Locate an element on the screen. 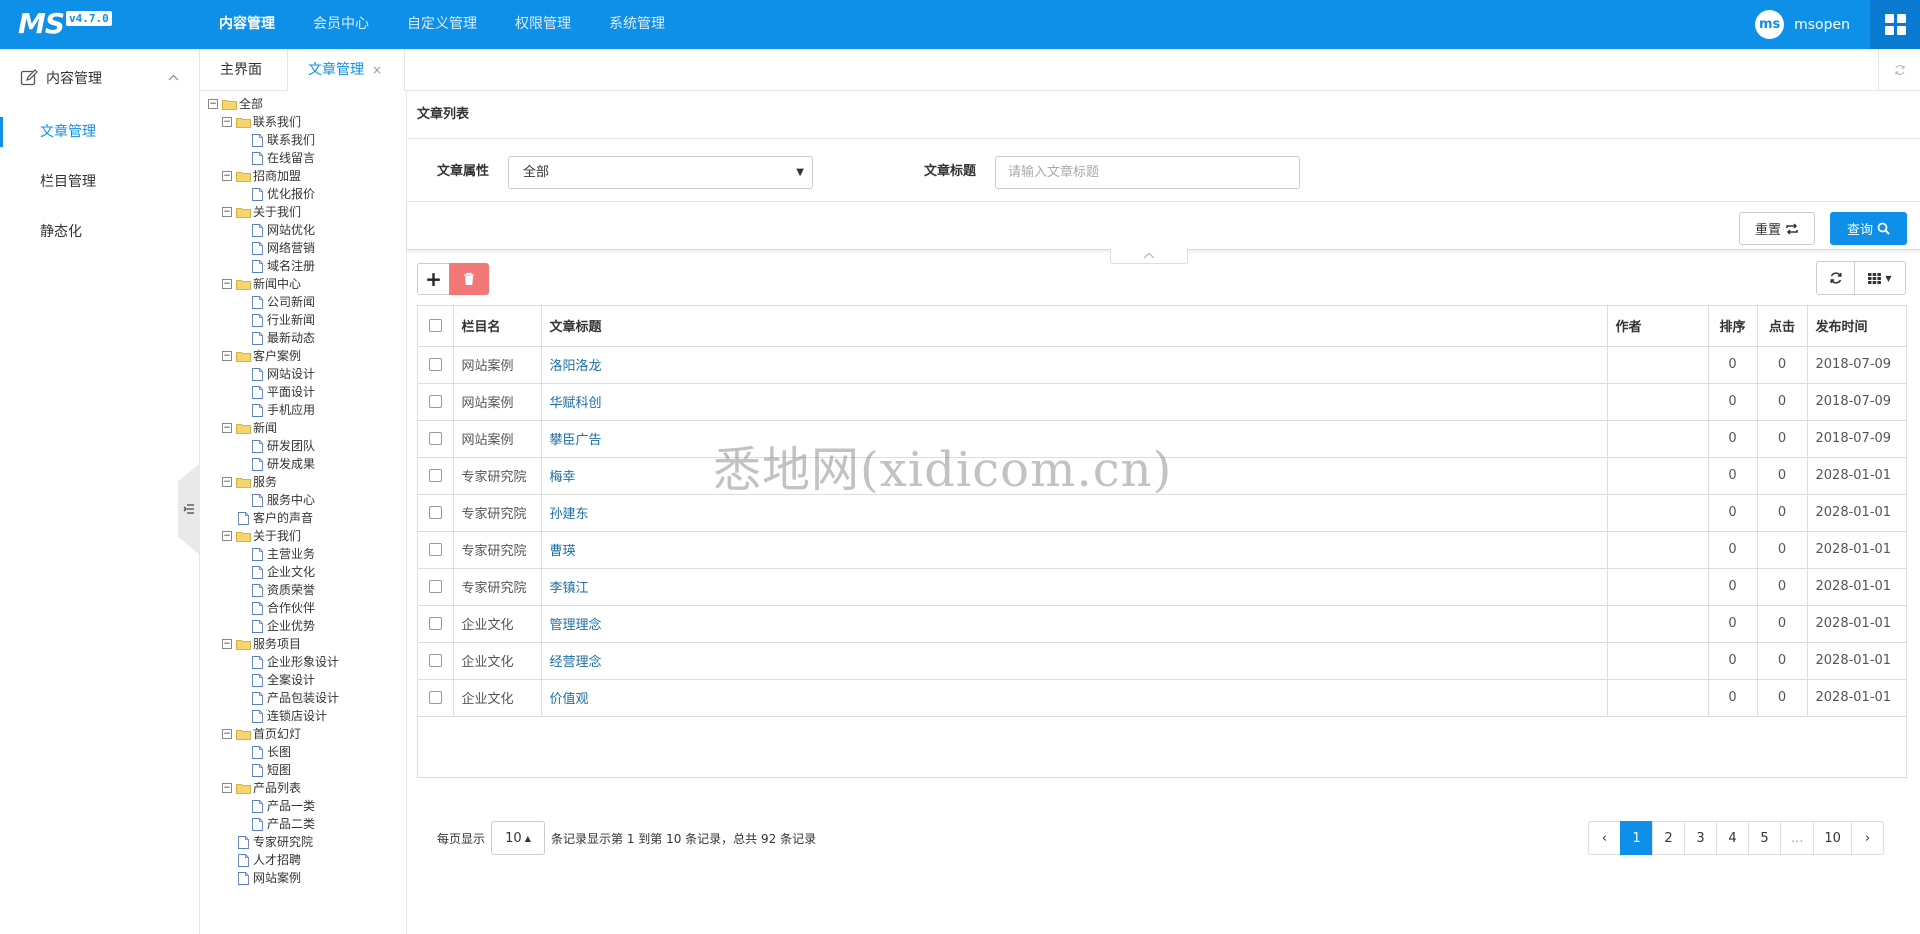  tree-node: 合作伙伴 is located at coordinates (303, 608).